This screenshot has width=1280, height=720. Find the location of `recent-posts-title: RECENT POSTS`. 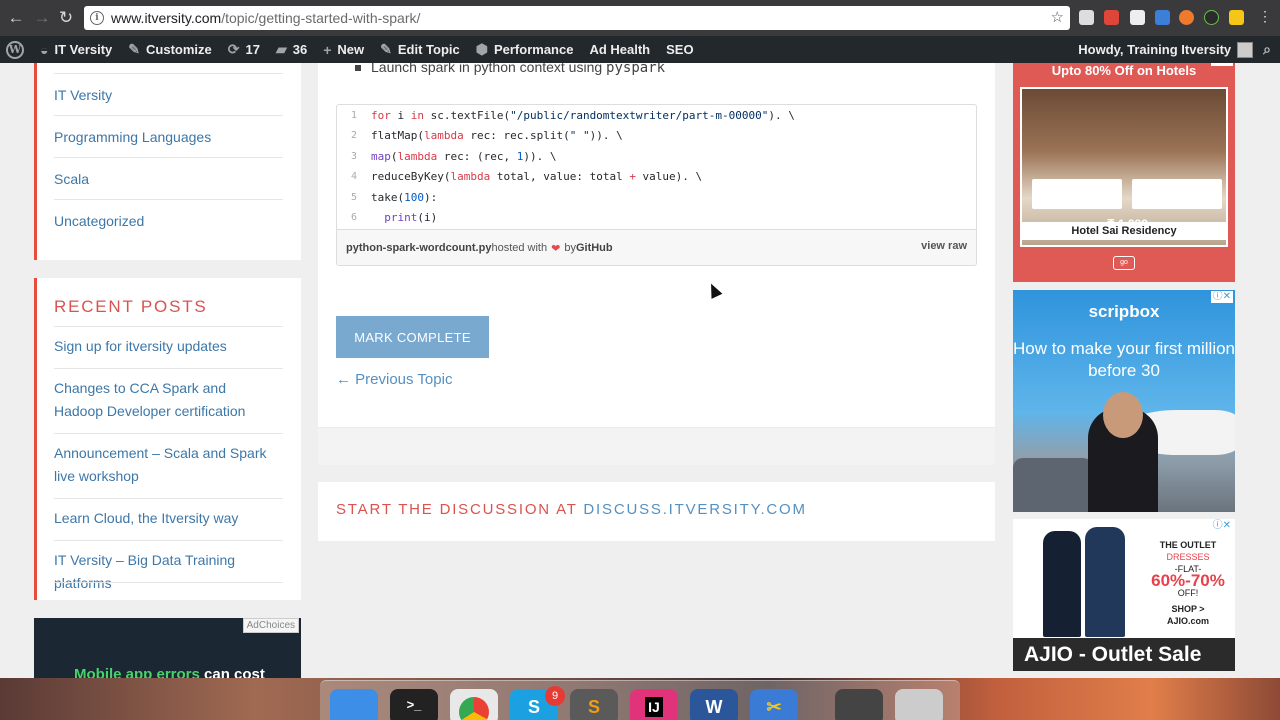

recent-posts-title: RECENT POSTS is located at coordinates (131, 306).